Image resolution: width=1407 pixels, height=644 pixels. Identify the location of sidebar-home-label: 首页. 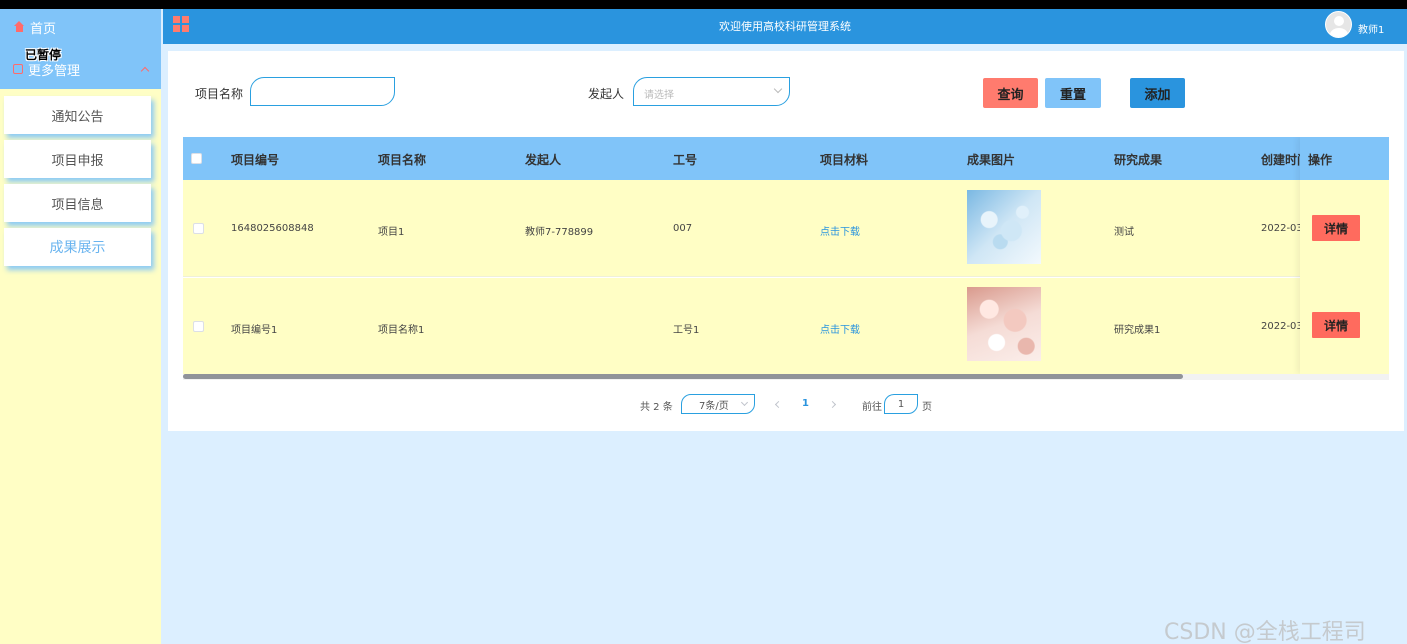
(43, 29).